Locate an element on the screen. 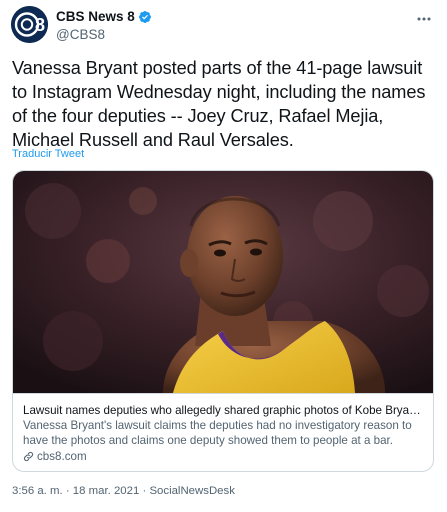 Image resolution: width=447 pixels, height=512 pixels. avatar-numeral: 8 is located at coordinates (40, 25).